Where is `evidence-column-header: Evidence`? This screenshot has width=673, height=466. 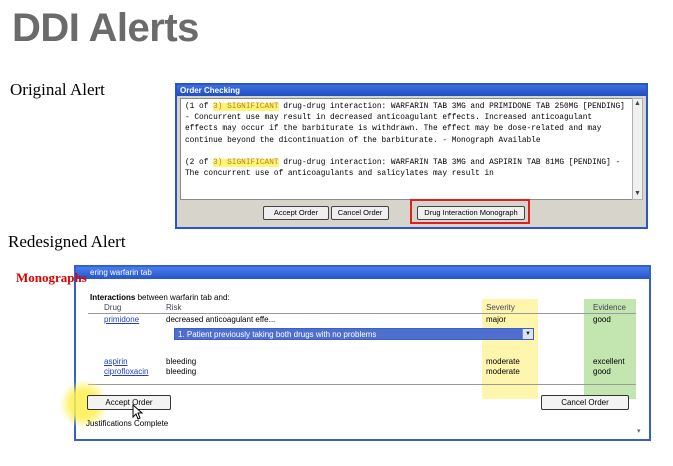 evidence-column-header: Evidence is located at coordinates (609, 307).